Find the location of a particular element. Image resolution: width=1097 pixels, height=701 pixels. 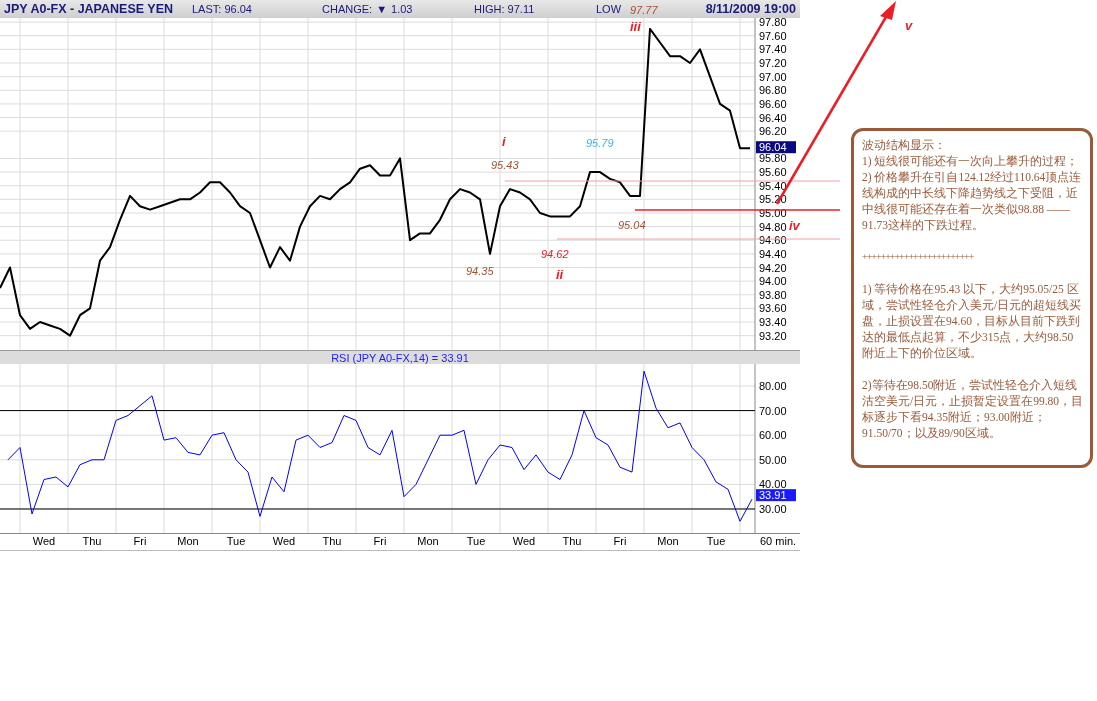

axis-label: 97.20 is located at coordinates (773, 63).